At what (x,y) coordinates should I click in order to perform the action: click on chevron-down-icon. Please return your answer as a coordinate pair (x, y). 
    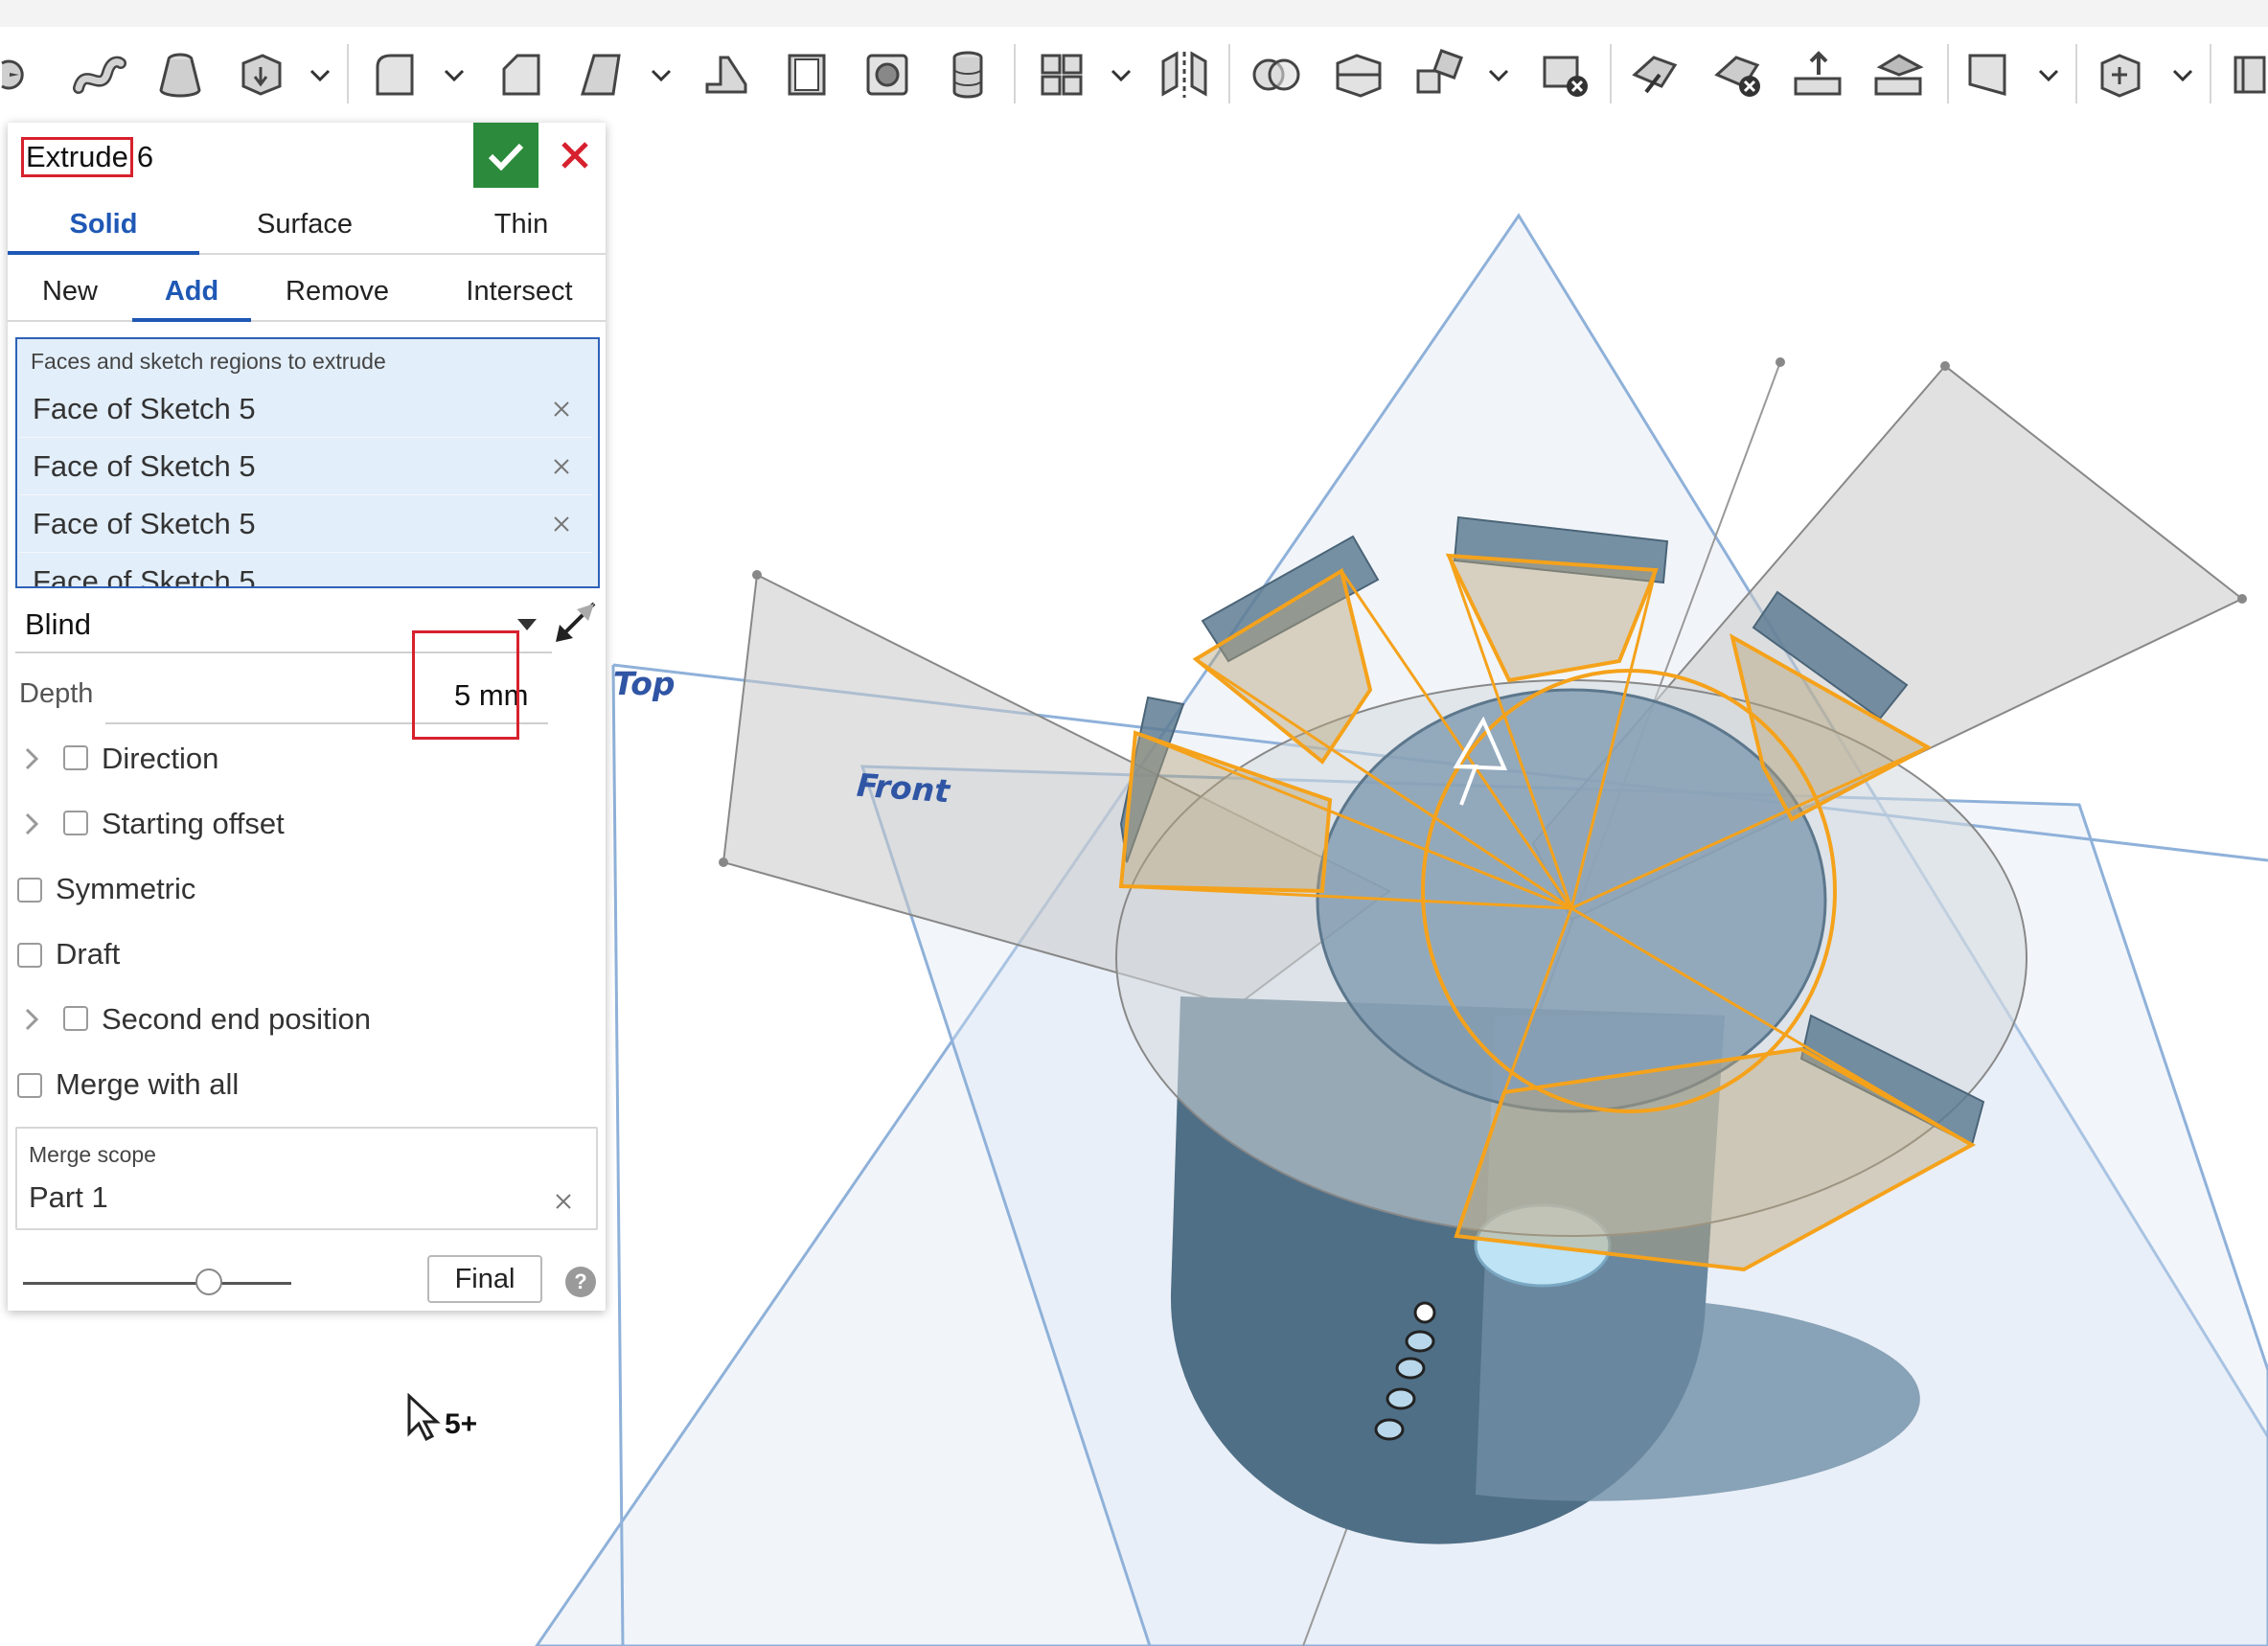
    Looking at the image, I should click on (527, 624).